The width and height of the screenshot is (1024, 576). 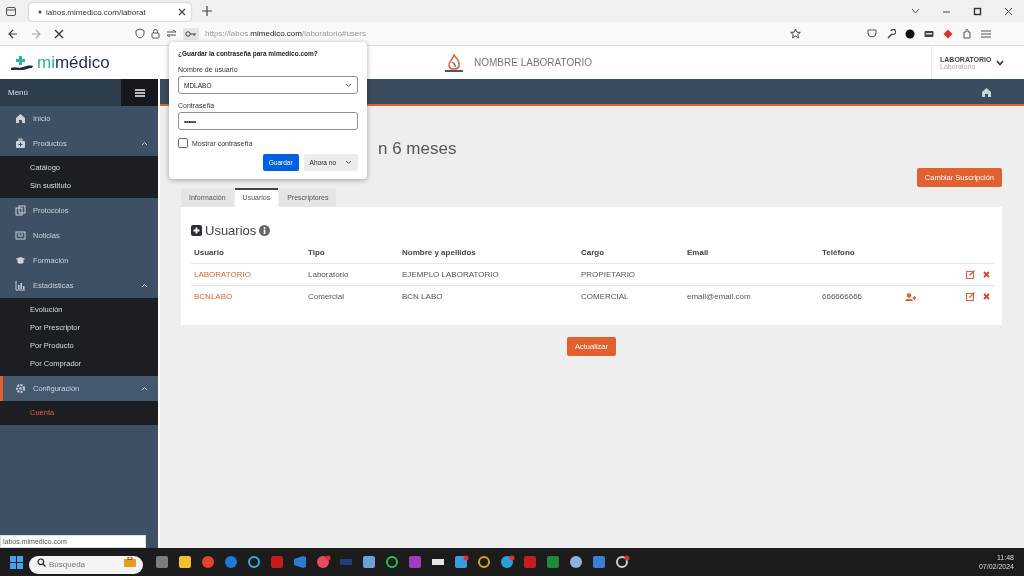 I want to click on page-heading: n 6 meses, so click(x=417, y=149).